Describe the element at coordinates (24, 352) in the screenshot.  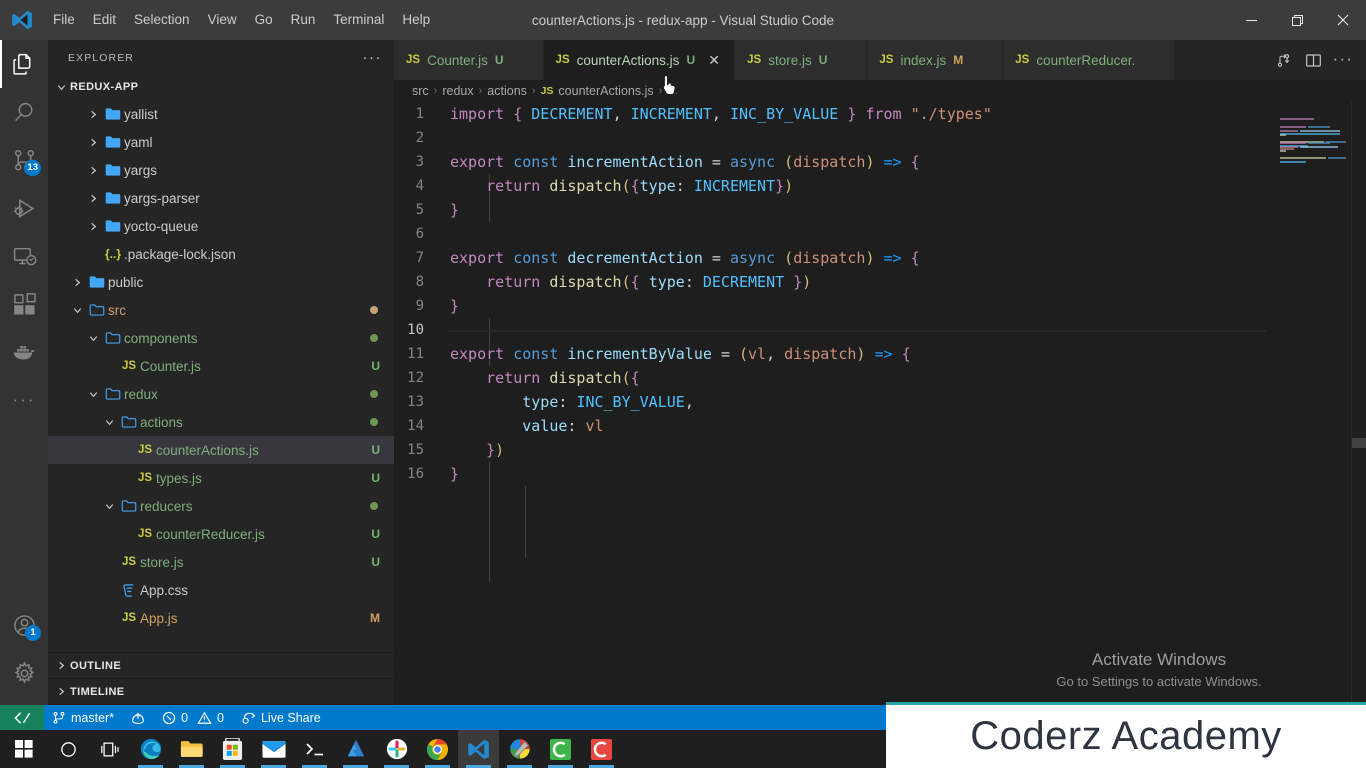
I see `activity-docker` at that location.